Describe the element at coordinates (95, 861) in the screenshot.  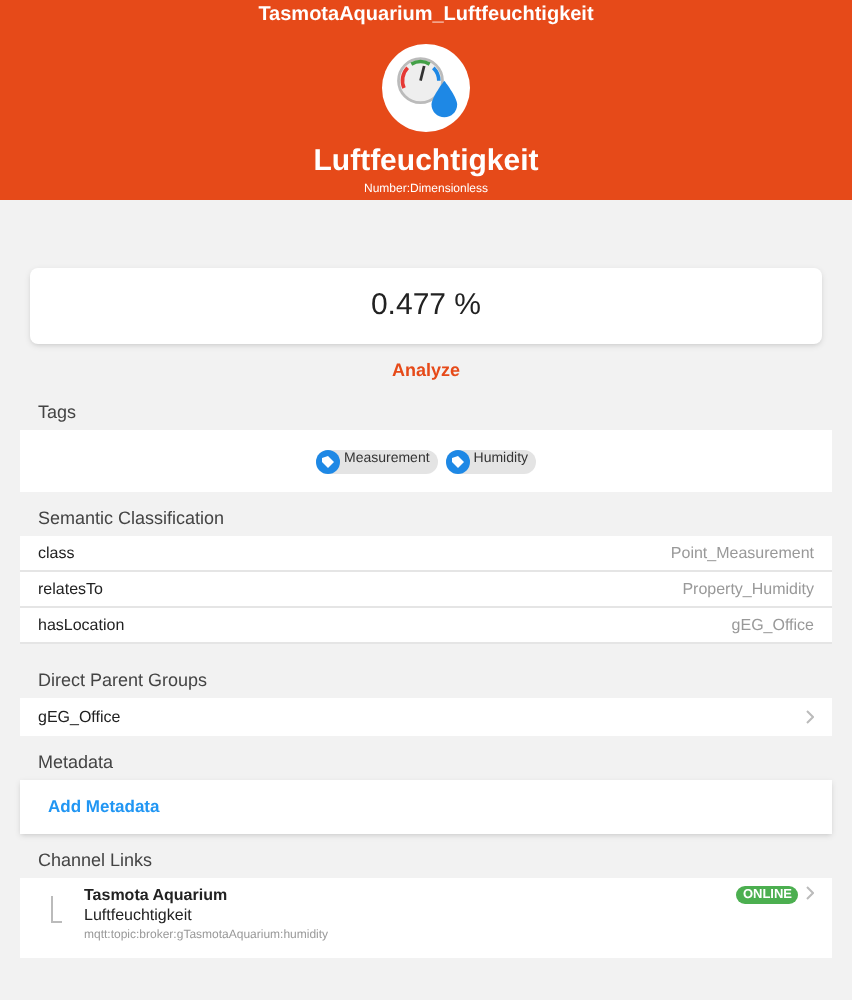
I see `section-heading: Channel Links` at that location.